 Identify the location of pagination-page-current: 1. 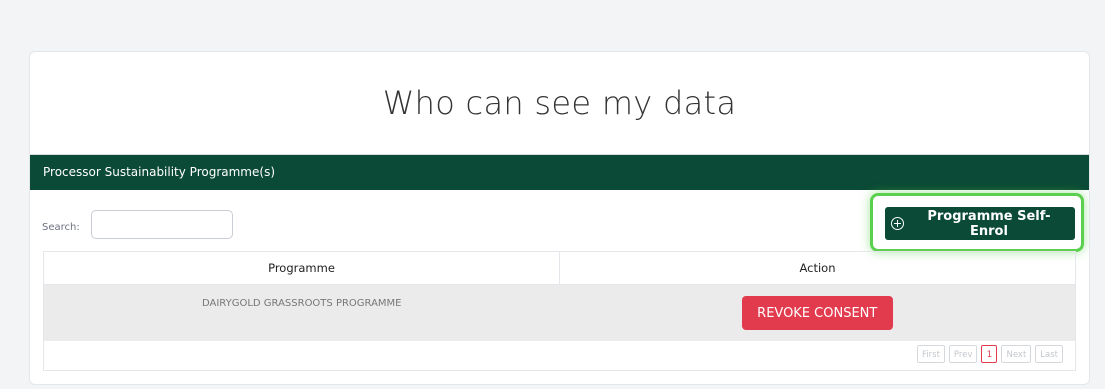
(989, 354).